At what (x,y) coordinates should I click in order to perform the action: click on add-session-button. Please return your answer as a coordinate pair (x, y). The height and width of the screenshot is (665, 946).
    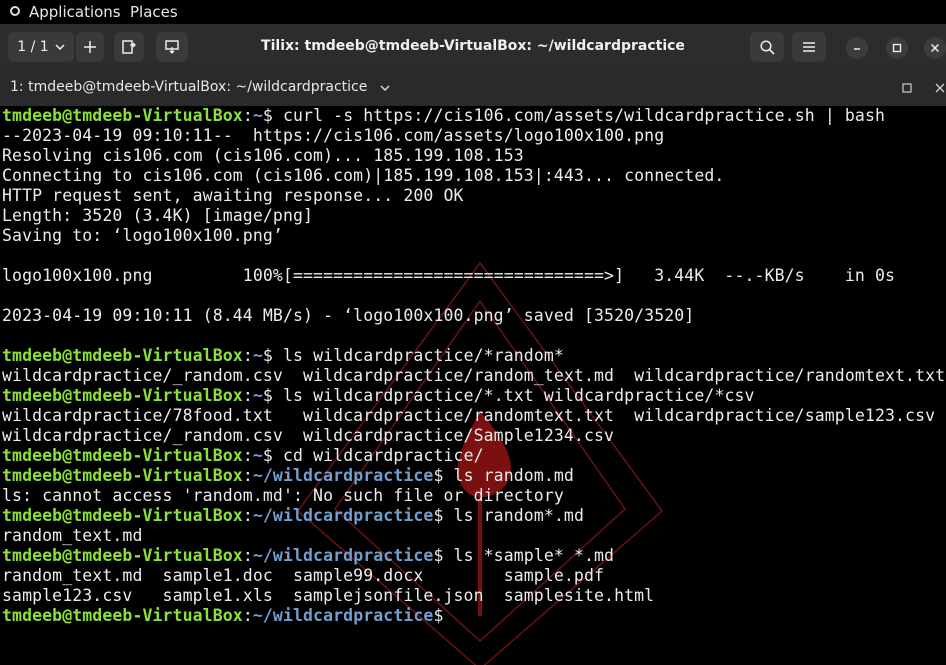
    Looking at the image, I should click on (90, 47).